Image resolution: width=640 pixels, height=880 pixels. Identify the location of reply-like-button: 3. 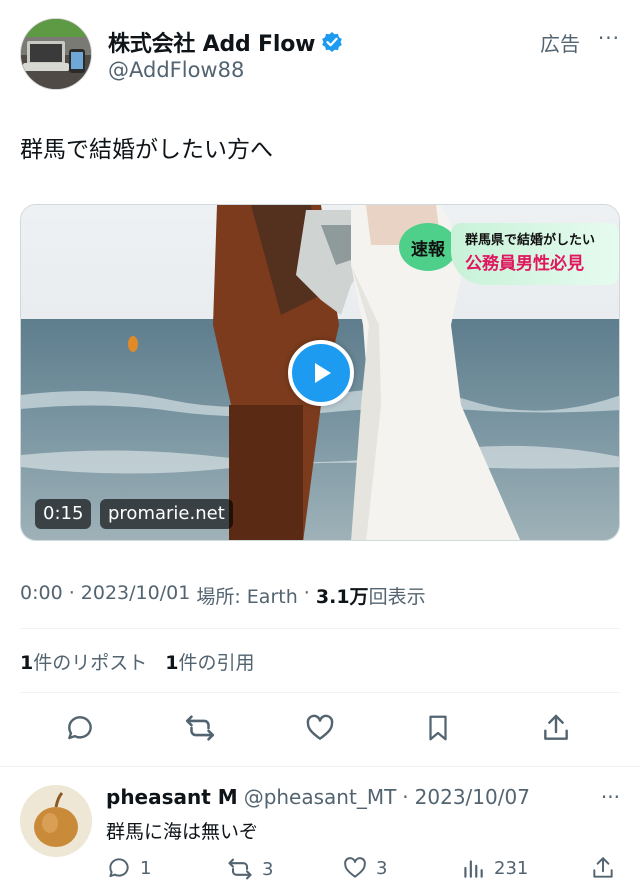
(364, 867).